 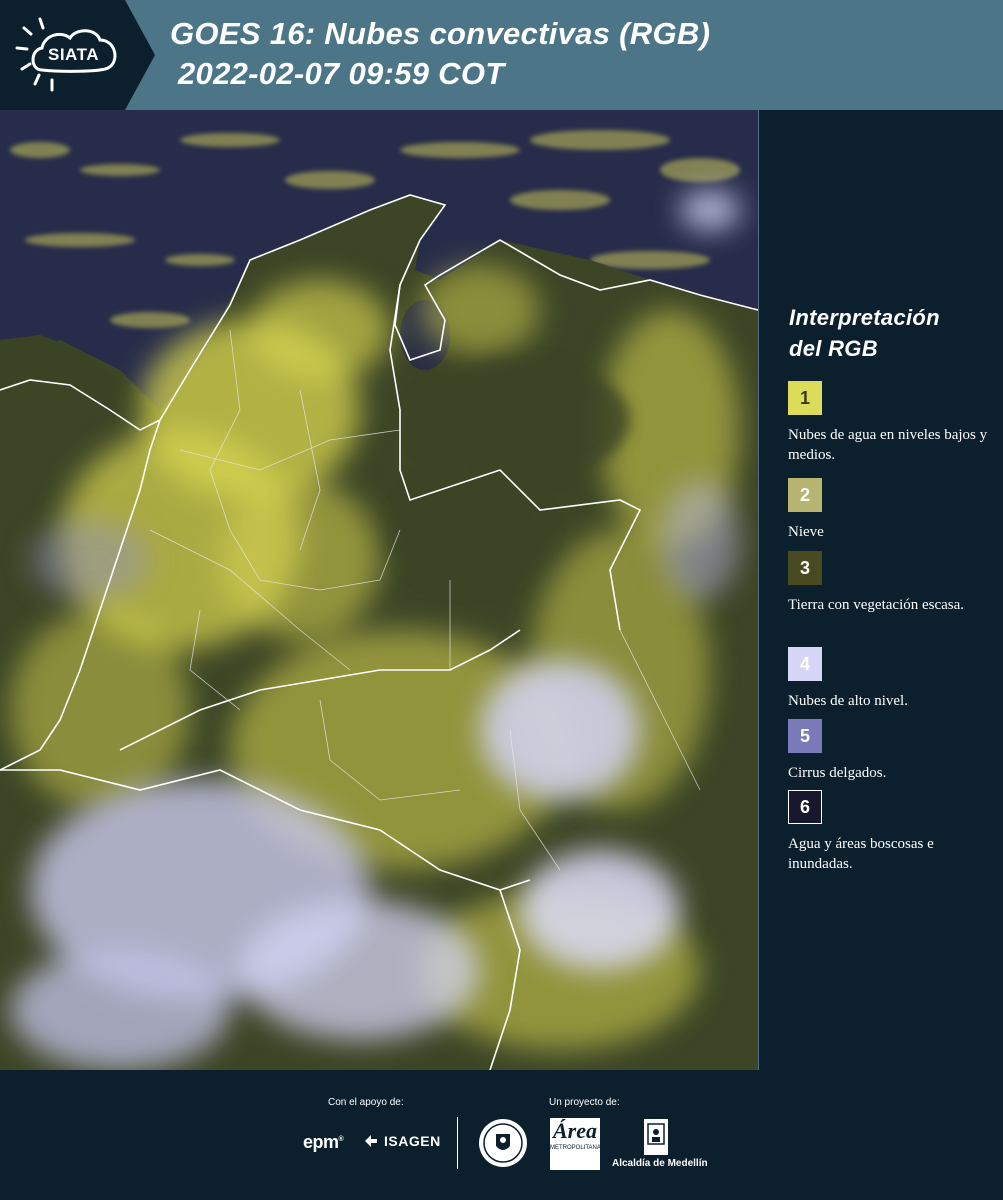 What do you see at coordinates (861, 854) in the screenshot?
I see `legend-label-6: Agua y áreas boscosas e inundadas.` at bounding box center [861, 854].